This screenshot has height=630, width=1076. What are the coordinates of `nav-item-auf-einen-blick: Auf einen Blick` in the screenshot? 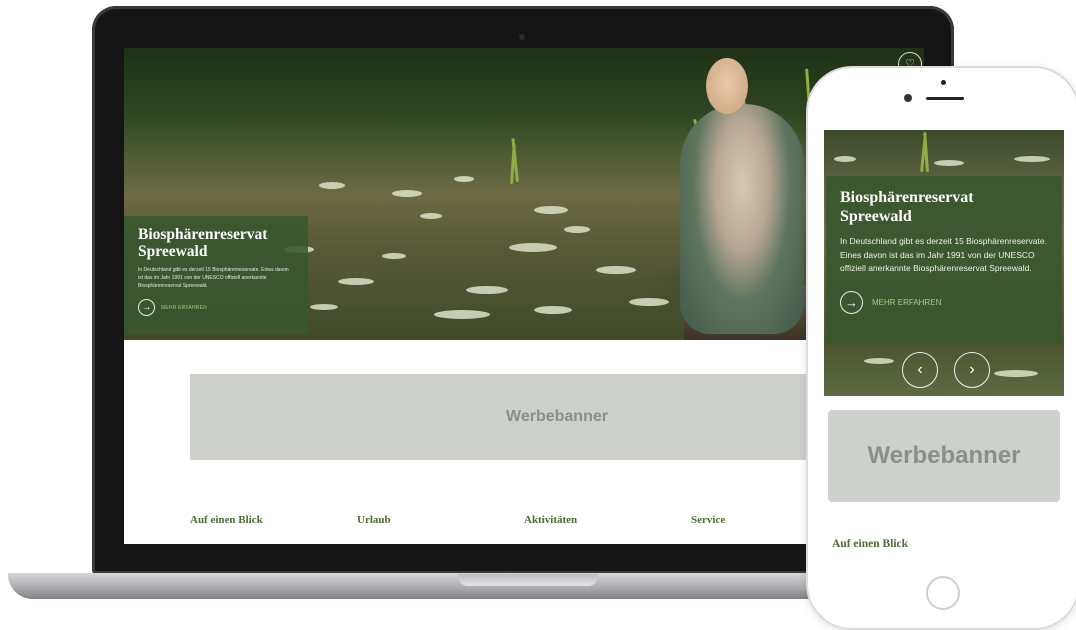 It's located at (226, 520).